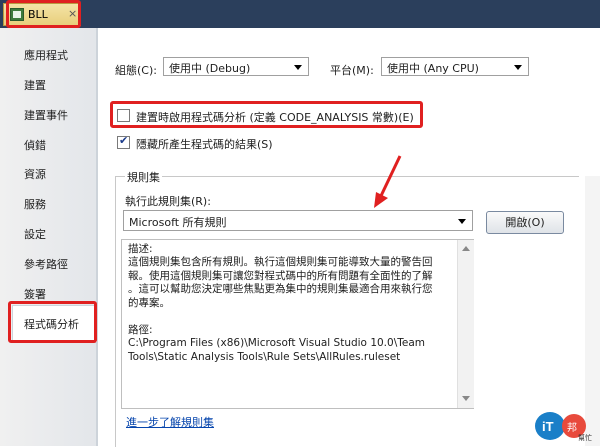 The height and width of the screenshot is (447, 600). I want to click on rule-set-group-title: 規則集, so click(143, 177).